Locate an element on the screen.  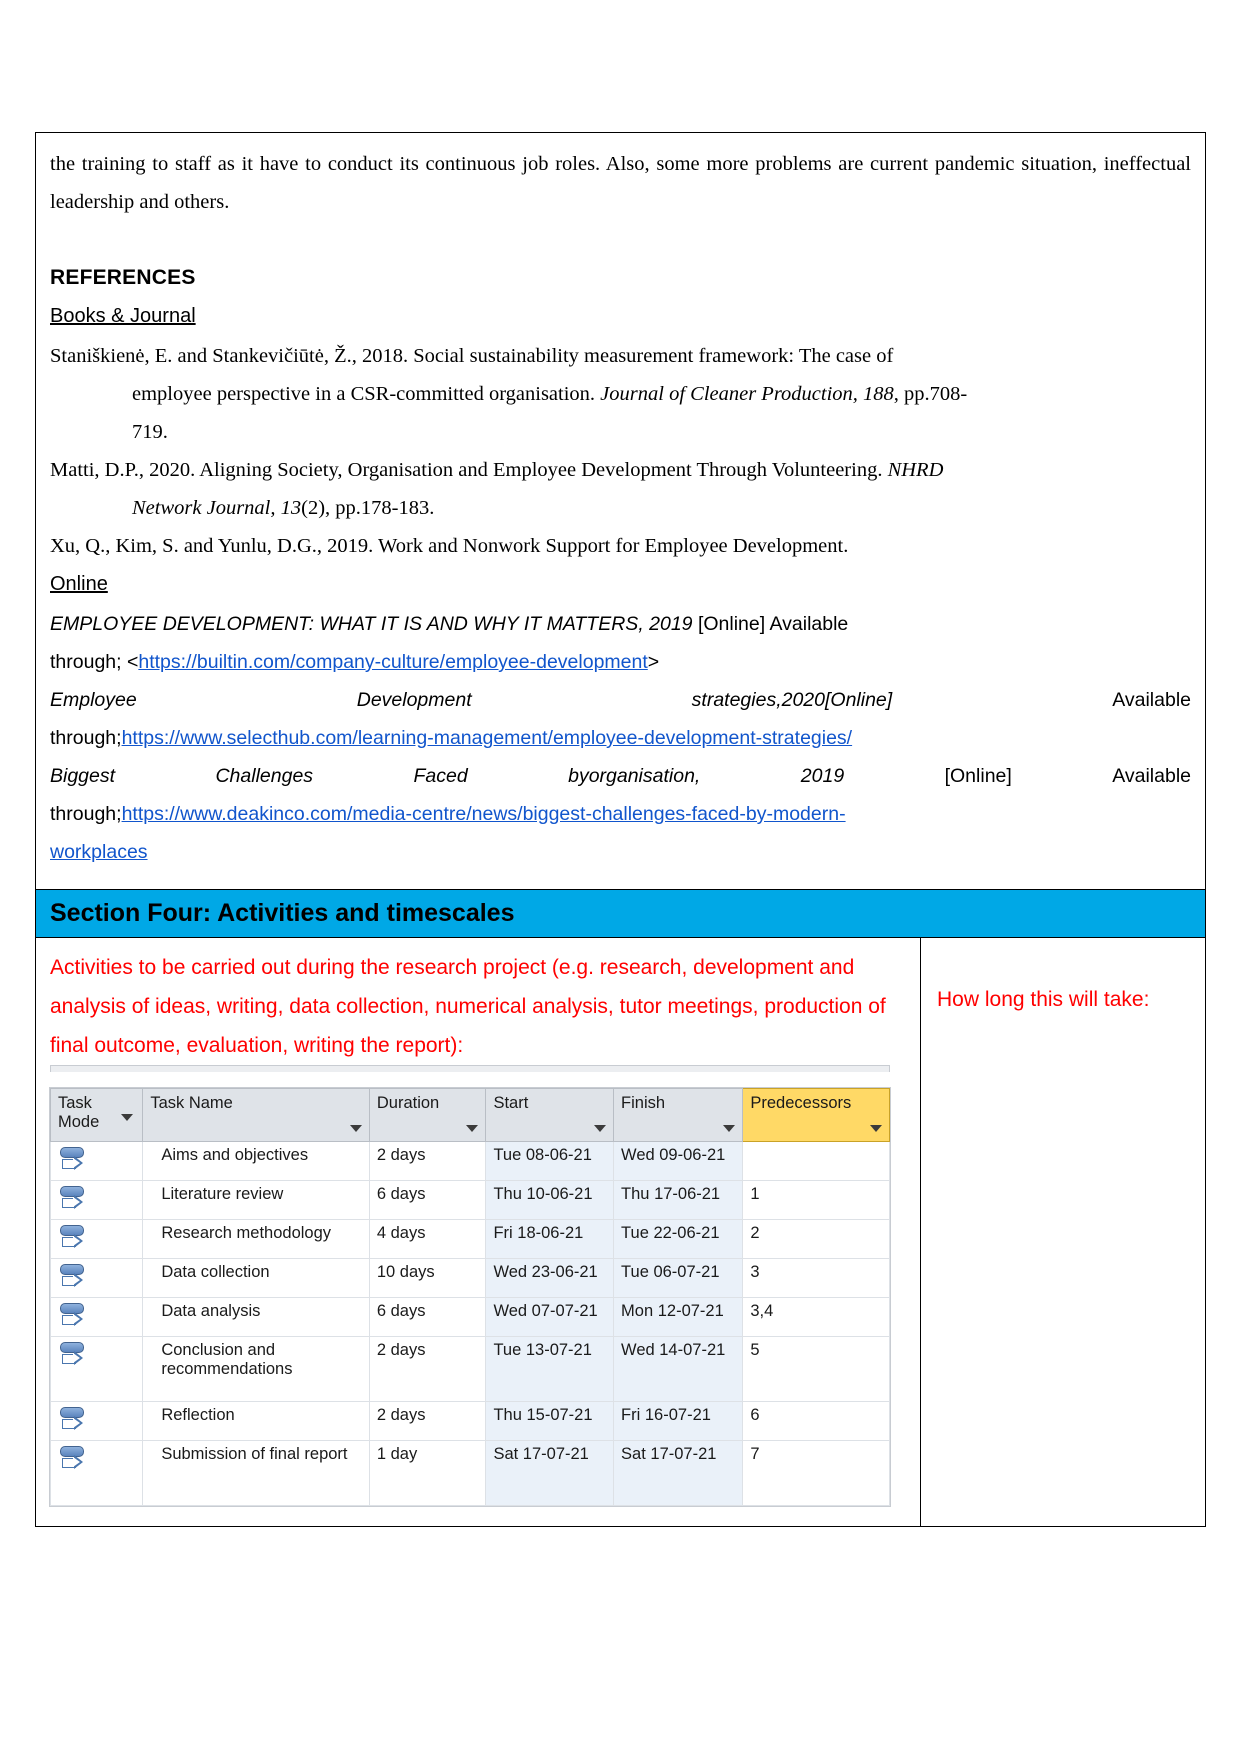
cell-finish: Tue 06-07-21 is located at coordinates (678, 1278).